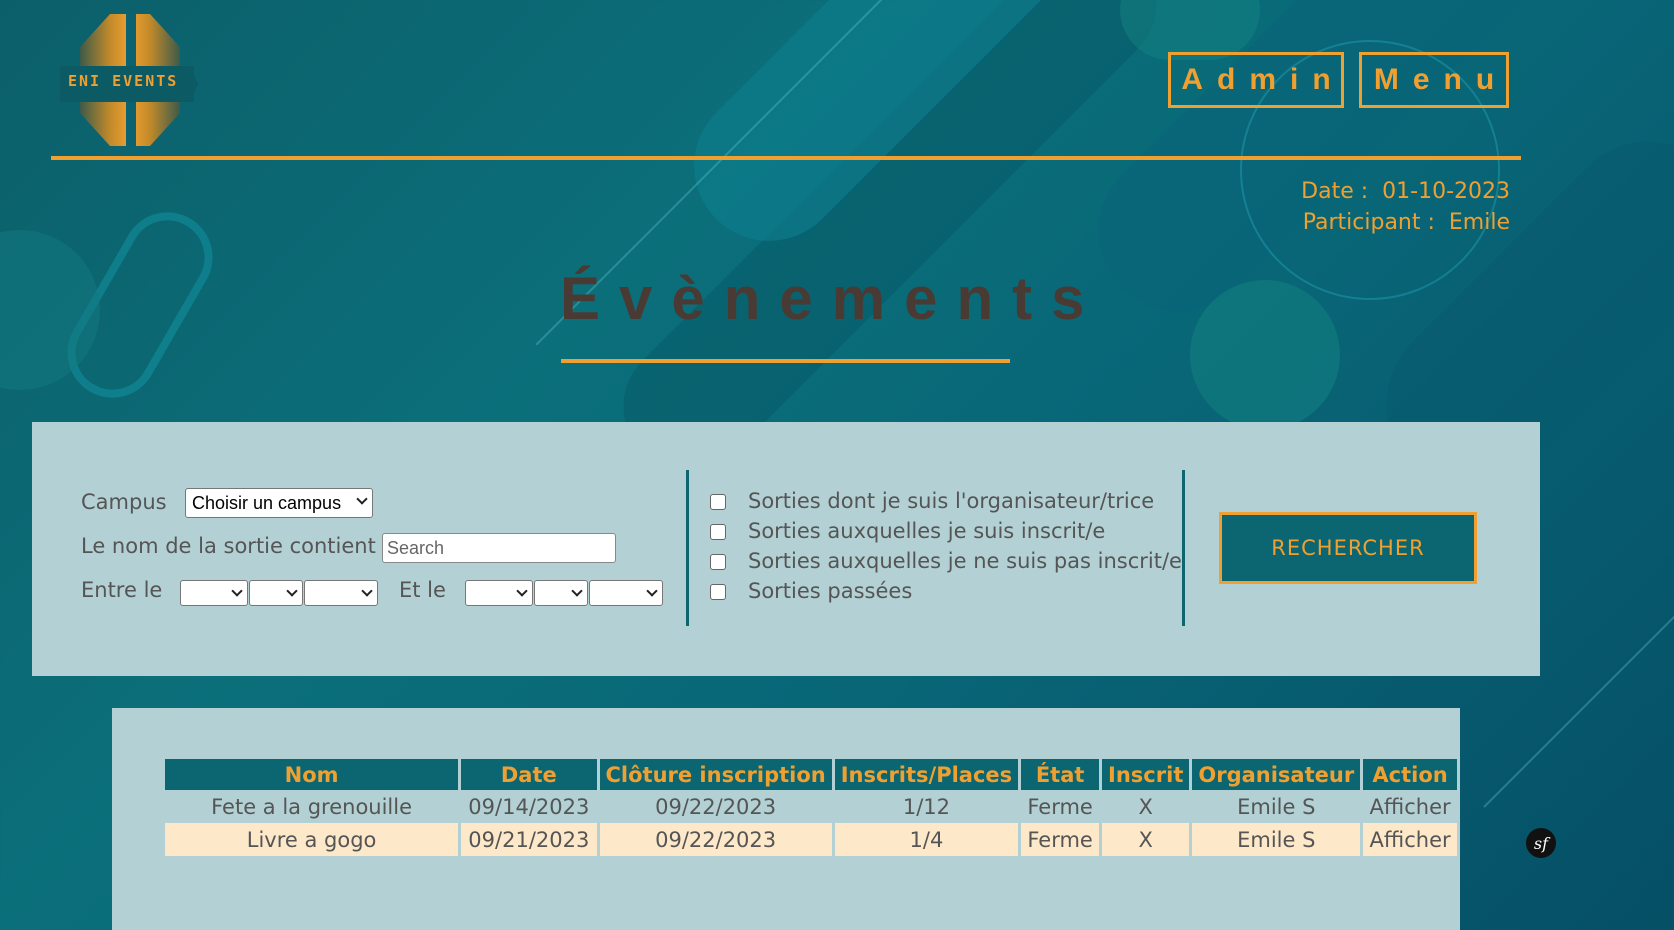 The height and width of the screenshot is (930, 1674). I want to click on campus-select: Choisir un campus, so click(279, 503).